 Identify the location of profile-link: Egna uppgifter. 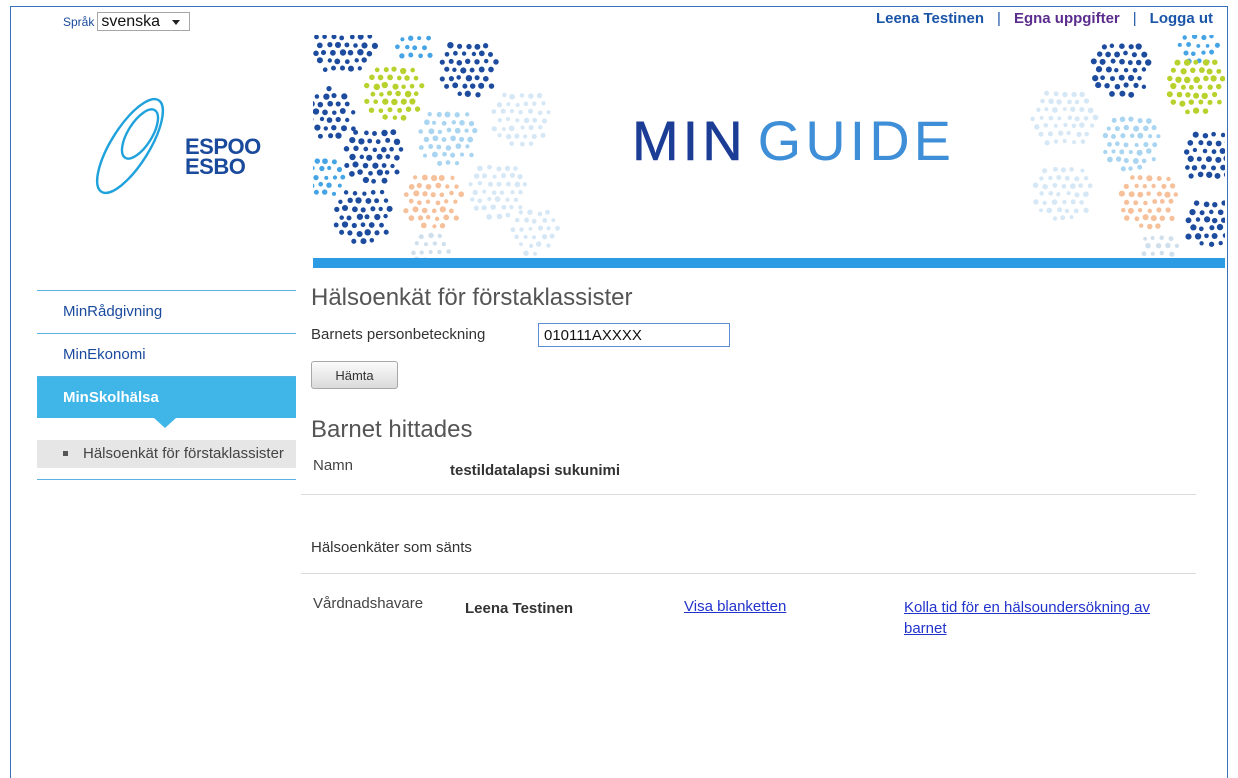
(1067, 19).